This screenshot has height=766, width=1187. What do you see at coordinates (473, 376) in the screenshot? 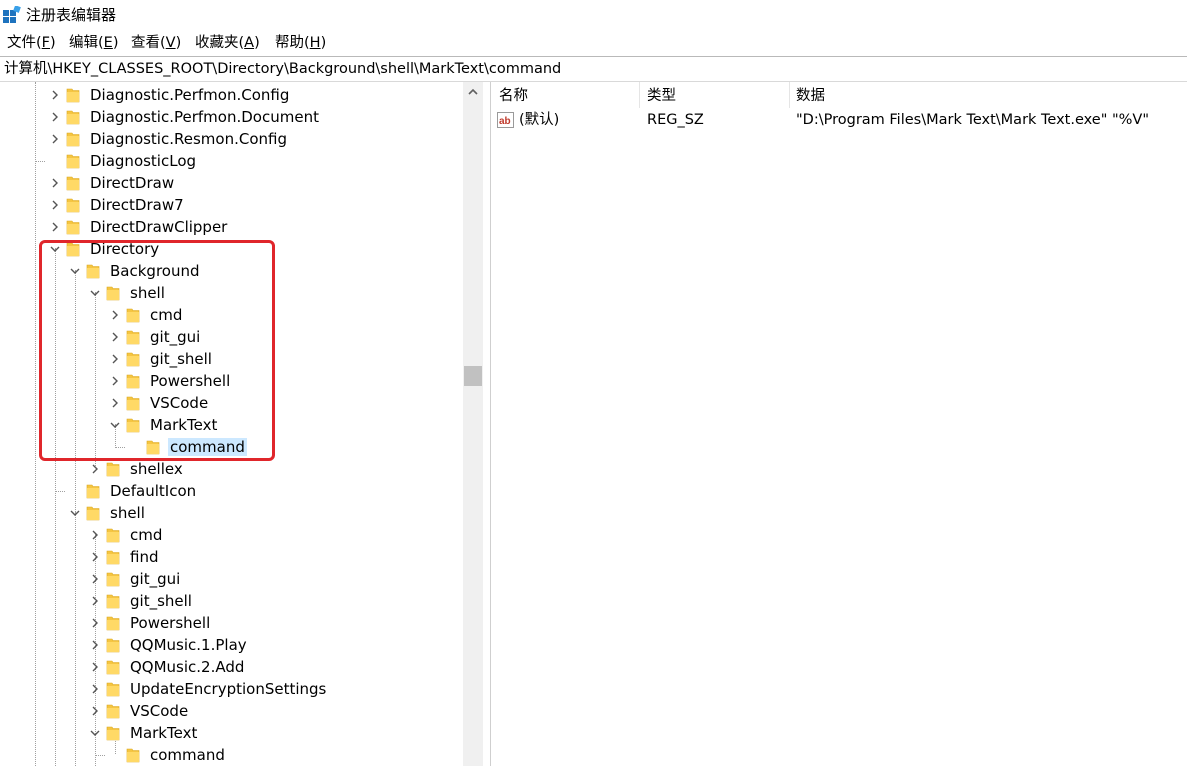
I see `scroll-thumb` at bounding box center [473, 376].